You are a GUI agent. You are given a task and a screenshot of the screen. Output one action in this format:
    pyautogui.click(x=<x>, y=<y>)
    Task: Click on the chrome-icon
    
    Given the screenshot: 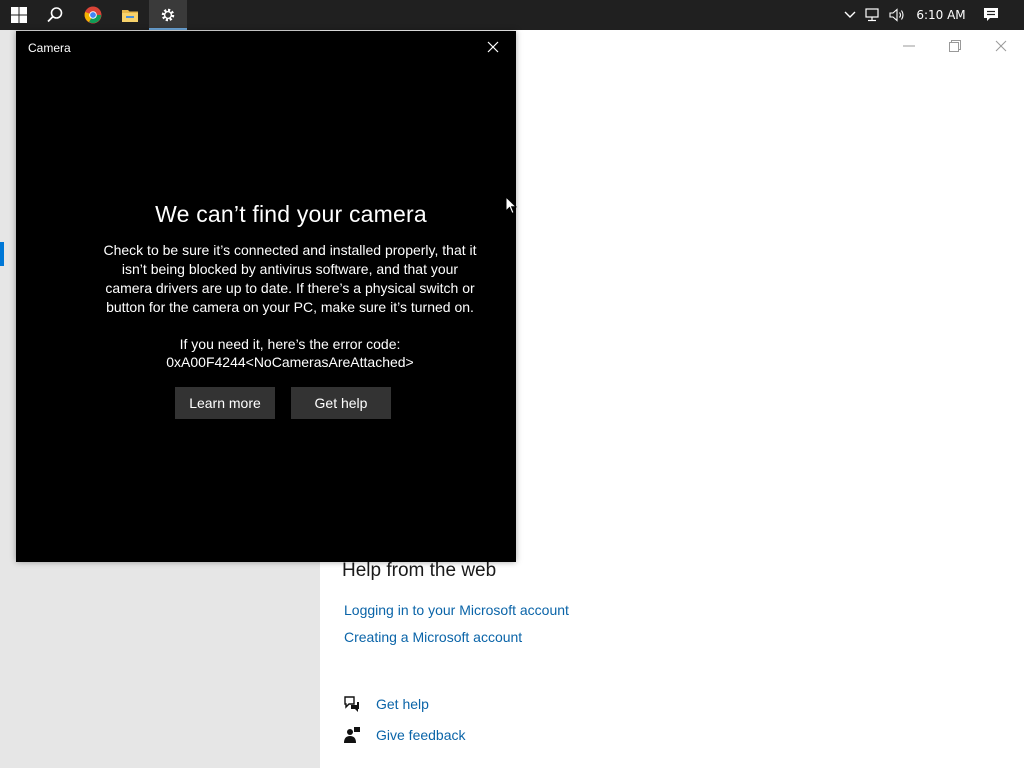 What is the action you would take?
    pyautogui.click(x=93, y=15)
    